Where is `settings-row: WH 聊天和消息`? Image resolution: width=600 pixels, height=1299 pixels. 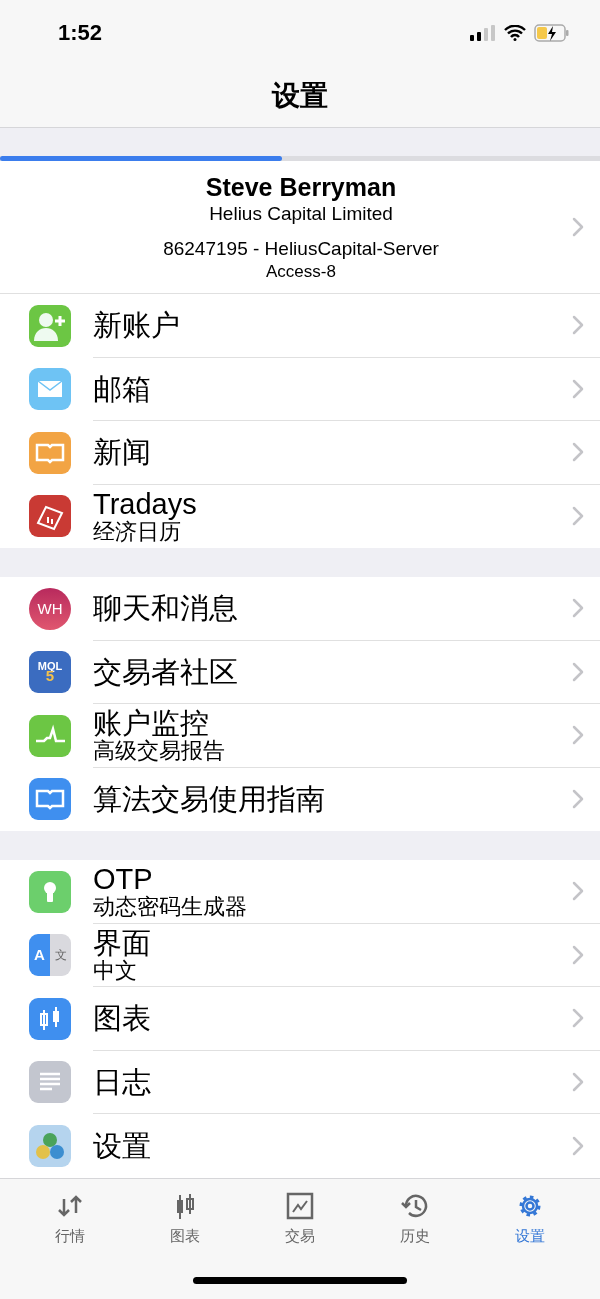 settings-row: WH 聊天和消息 is located at coordinates (300, 609).